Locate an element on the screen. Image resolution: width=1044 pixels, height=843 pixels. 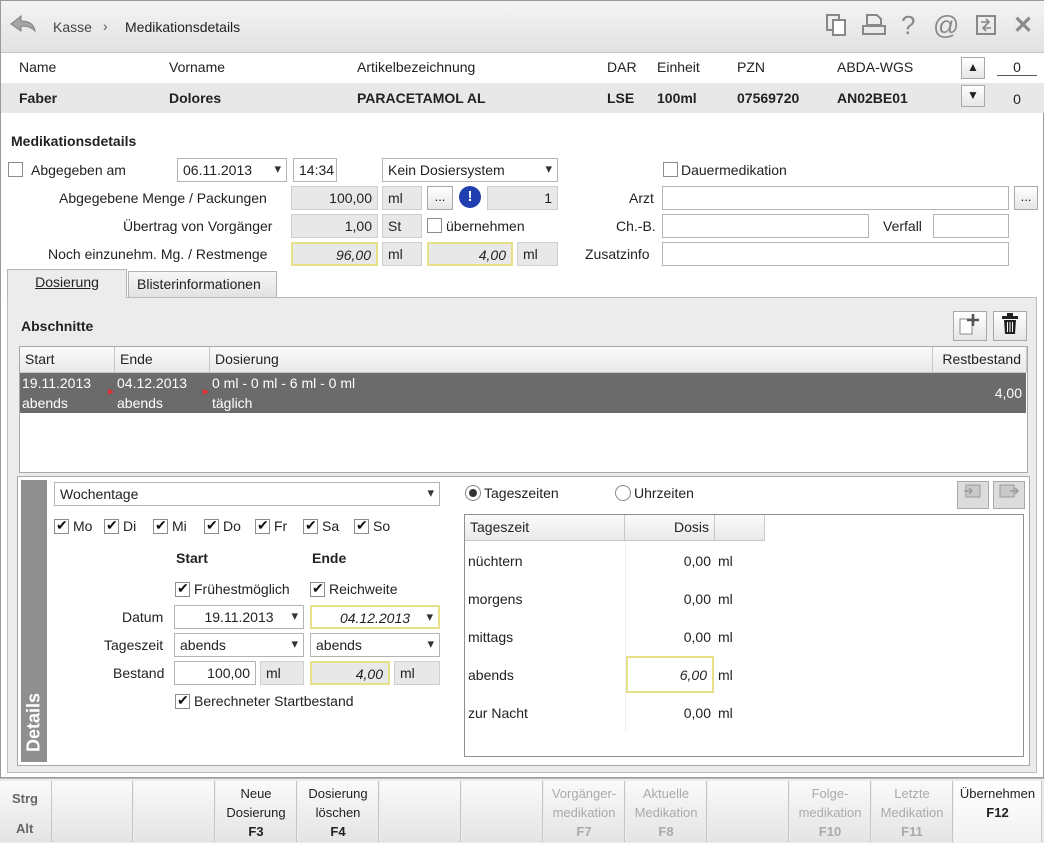
export-button is located at coordinates (1009, 495).